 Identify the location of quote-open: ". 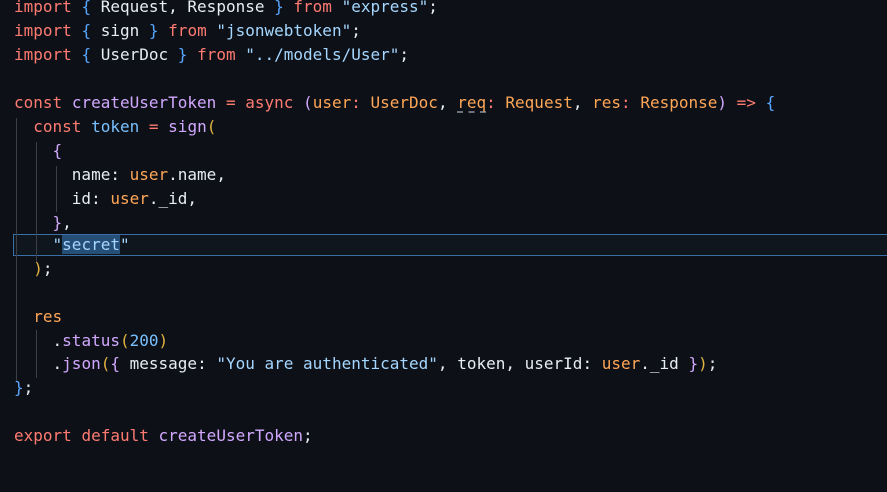
(57, 244).